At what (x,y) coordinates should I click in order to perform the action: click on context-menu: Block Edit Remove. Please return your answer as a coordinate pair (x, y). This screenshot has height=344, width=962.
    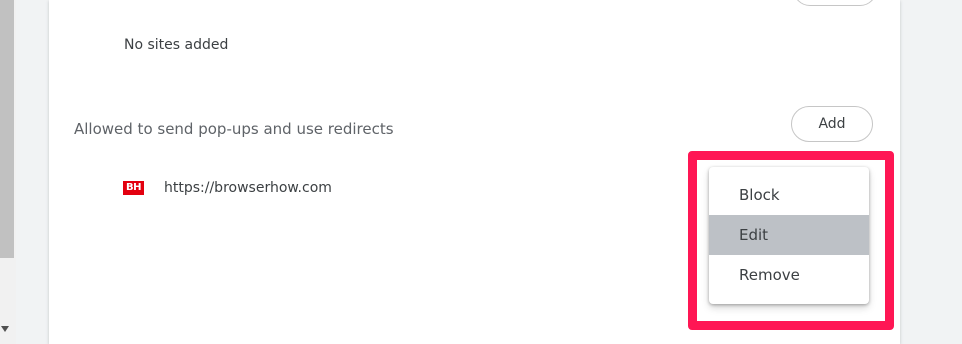
    Looking at the image, I should click on (789, 235).